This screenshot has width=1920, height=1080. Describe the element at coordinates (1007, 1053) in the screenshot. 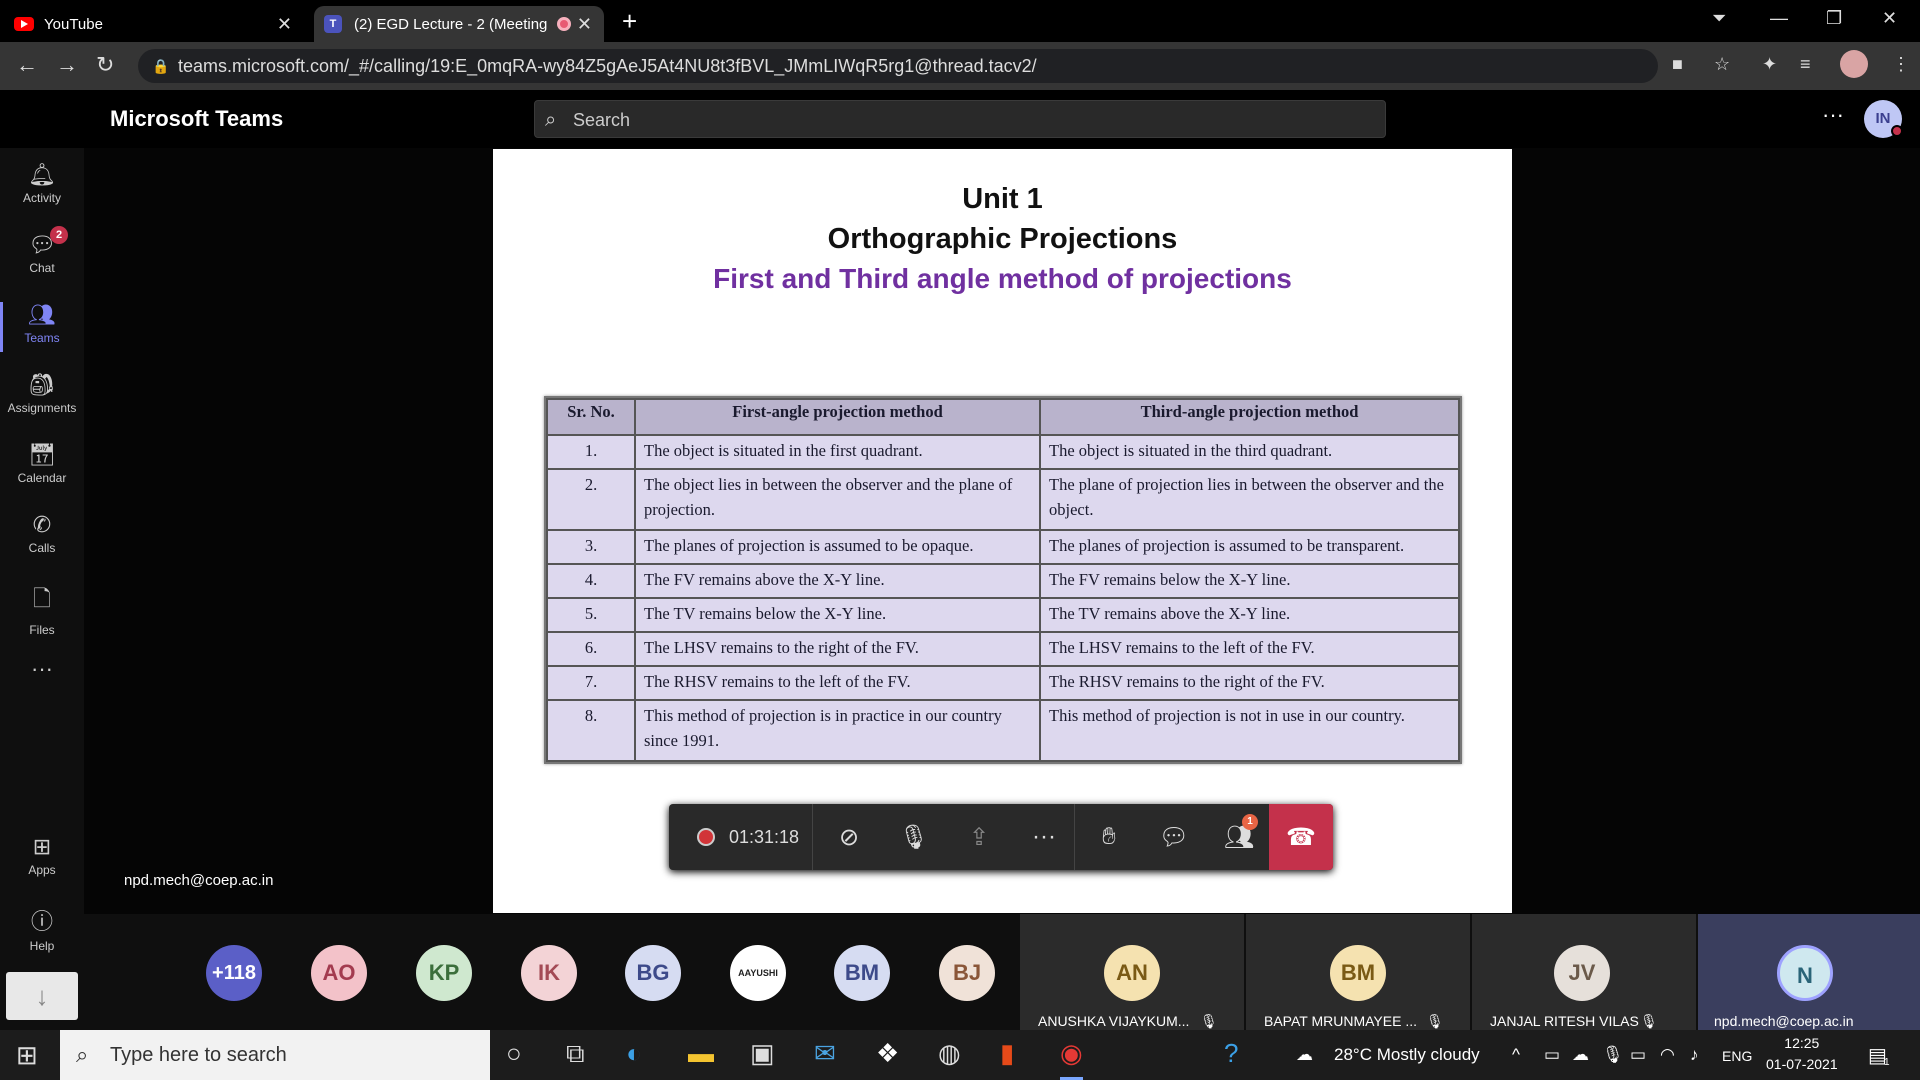

I see `office-icon: ▮` at that location.